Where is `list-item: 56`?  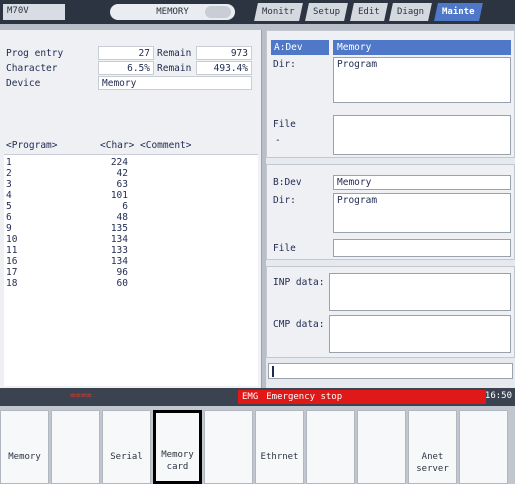
list-item: 56 is located at coordinates (129, 206).